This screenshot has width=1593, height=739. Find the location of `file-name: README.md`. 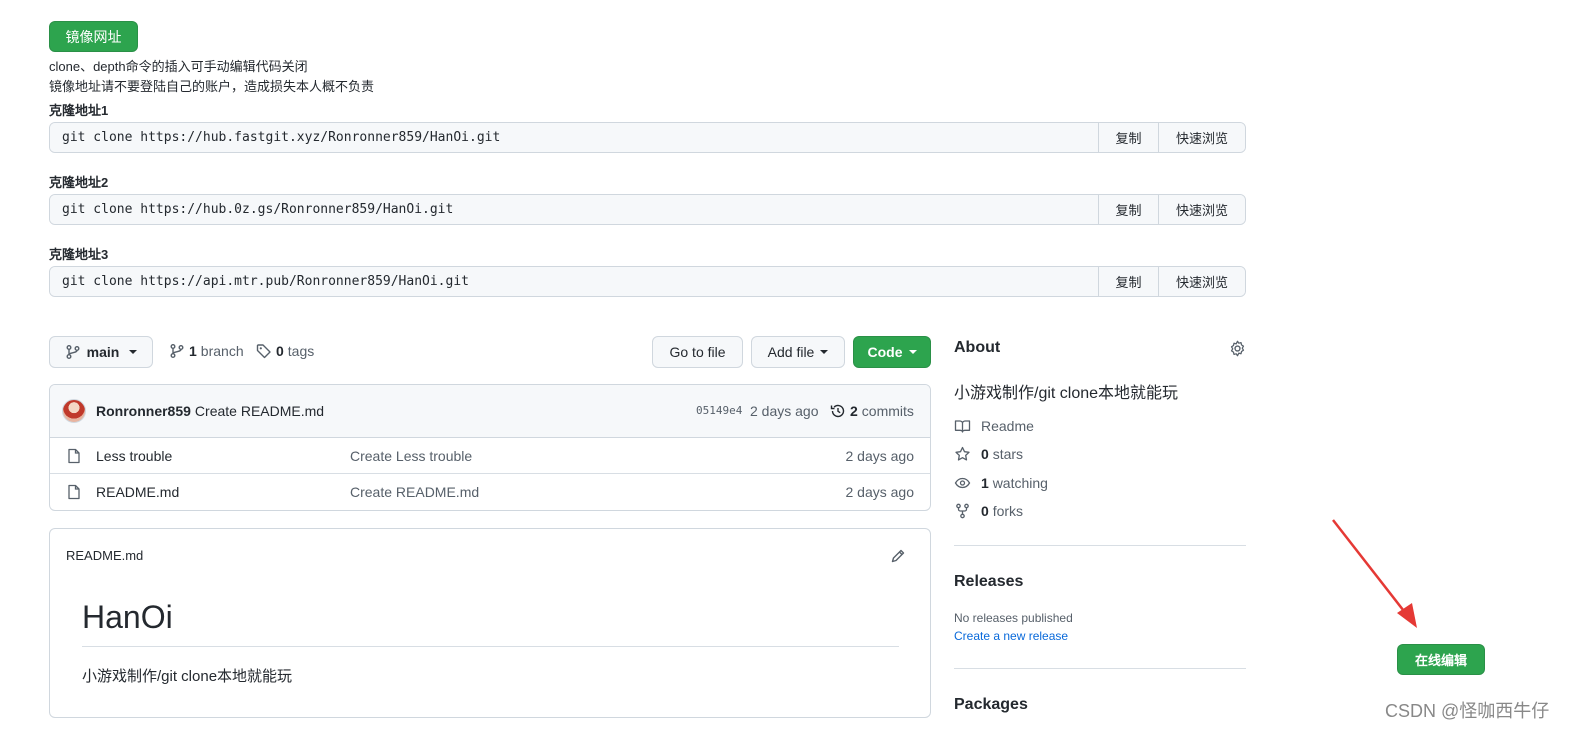

file-name: README.md is located at coordinates (137, 492).